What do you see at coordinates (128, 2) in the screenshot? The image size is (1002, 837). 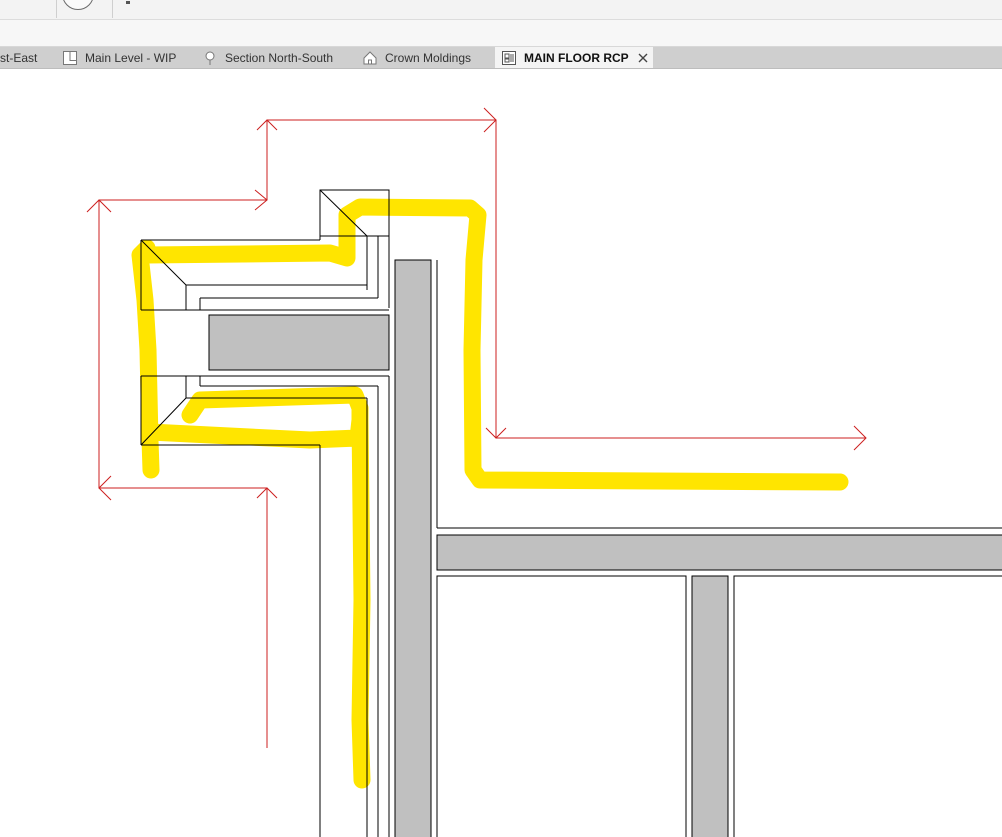 I see `toolbar-glyph` at bounding box center [128, 2].